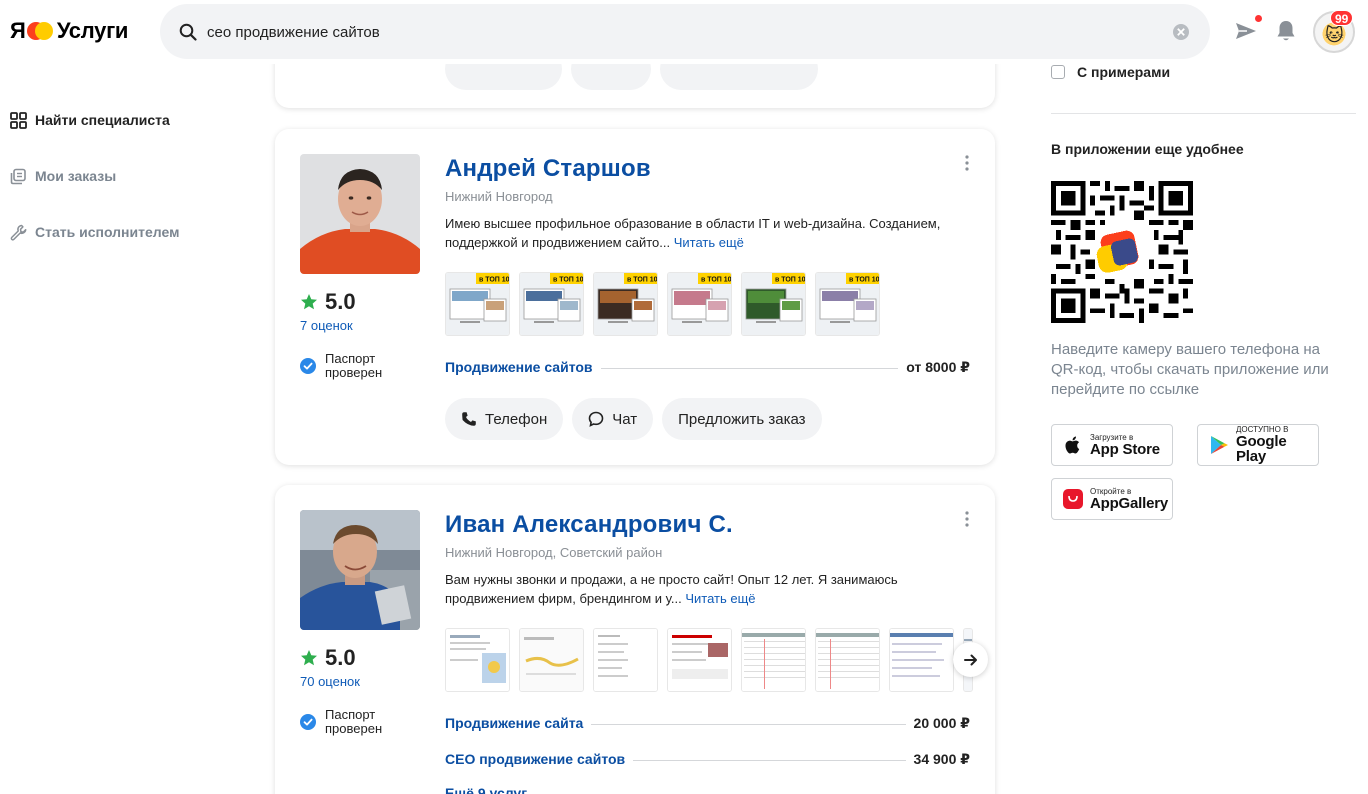  Describe the element at coordinates (519, 367) in the screenshot. I see `service-name: Продвижение сайтов` at that location.